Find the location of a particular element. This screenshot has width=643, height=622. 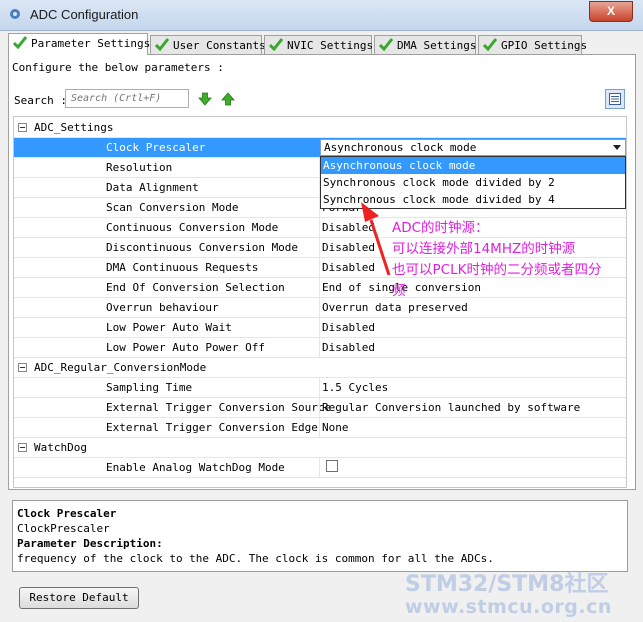

app-gear-icon is located at coordinates (15, 14).